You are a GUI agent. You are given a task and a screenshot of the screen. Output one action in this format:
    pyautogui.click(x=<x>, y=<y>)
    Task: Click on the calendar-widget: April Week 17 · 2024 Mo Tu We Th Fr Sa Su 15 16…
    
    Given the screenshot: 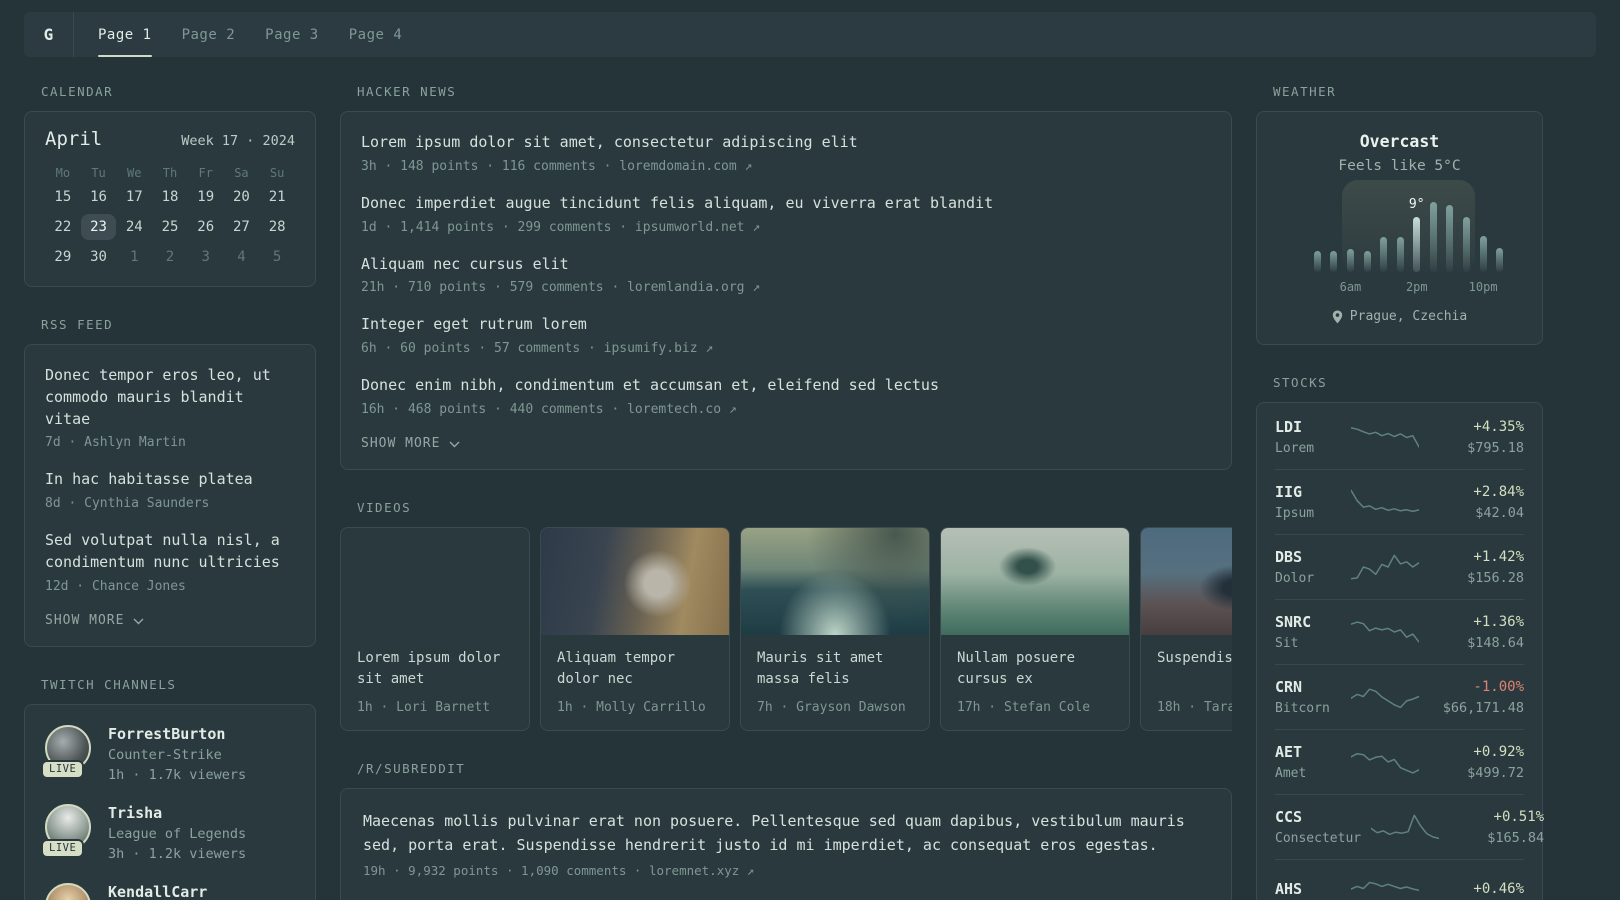 What is the action you would take?
    pyautogui.click(x=170, y=199)
    